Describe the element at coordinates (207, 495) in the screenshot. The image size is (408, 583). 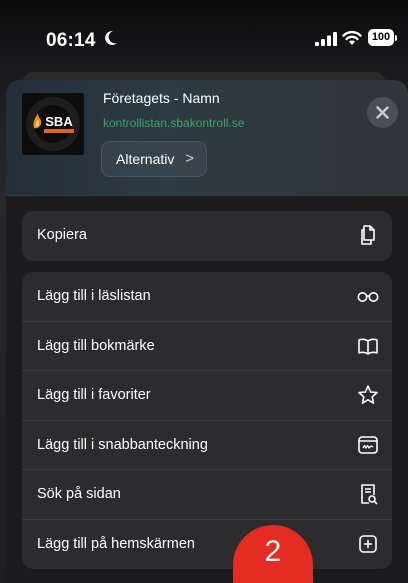
I see `menu-item-find-on-page: Sök på sidan` at that location.